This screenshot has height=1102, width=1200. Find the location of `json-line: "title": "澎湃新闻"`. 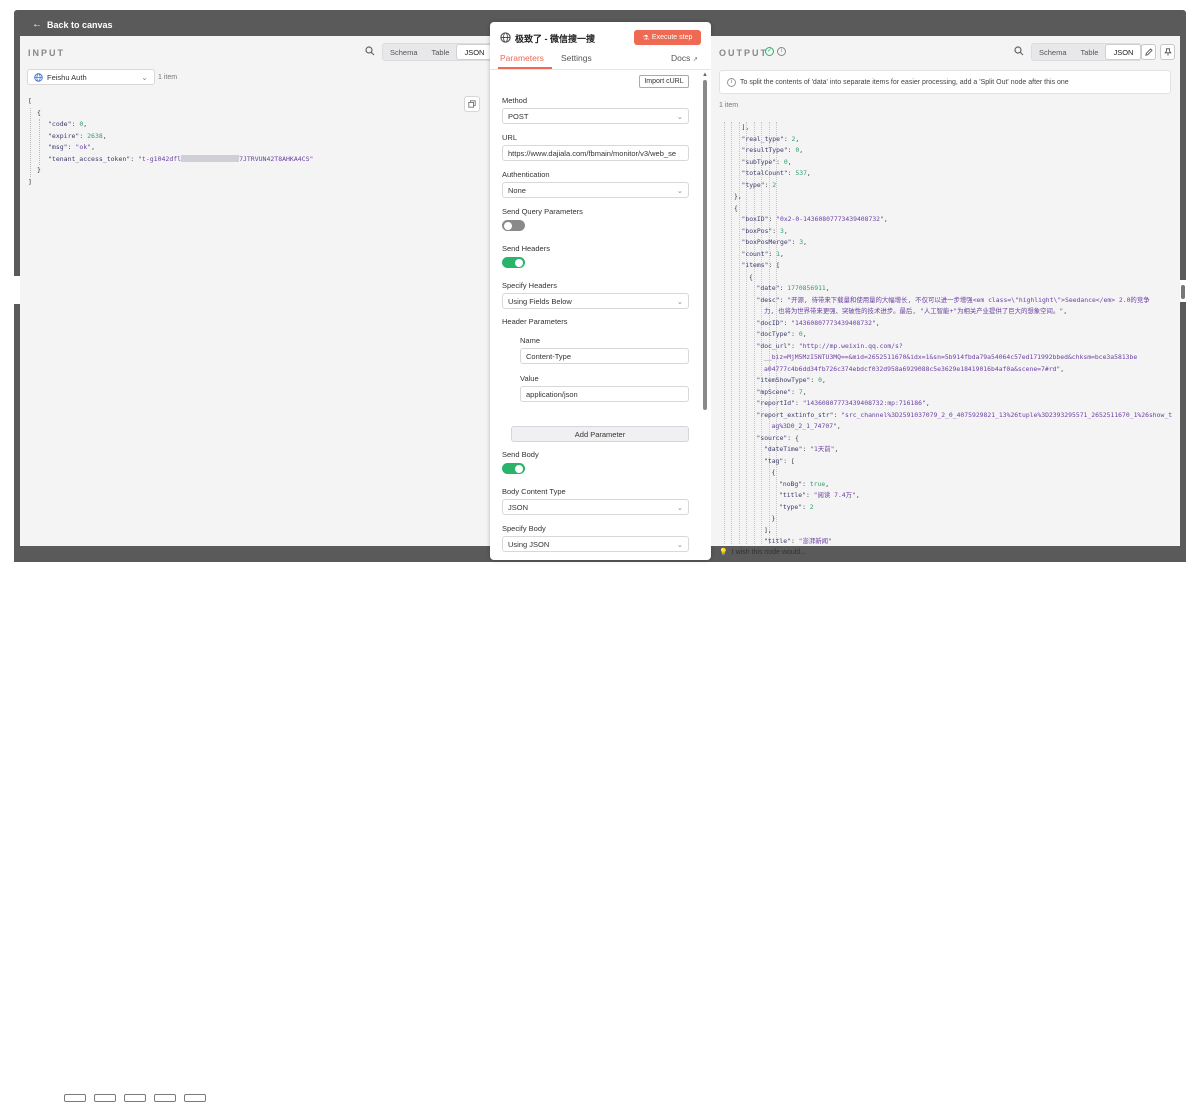

json-line: "title": "澎湃新闻" is located at coordinates (798, 540).